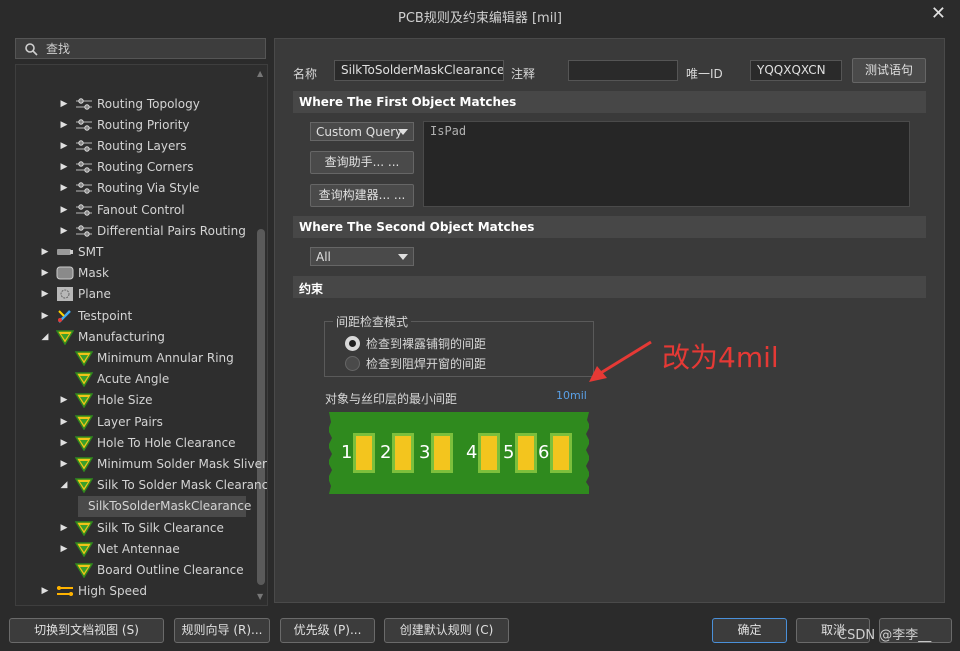  Describe the element at coordinates (125, 400) in the screenshot. I see `tree-item-label: Hole Size` at that location.